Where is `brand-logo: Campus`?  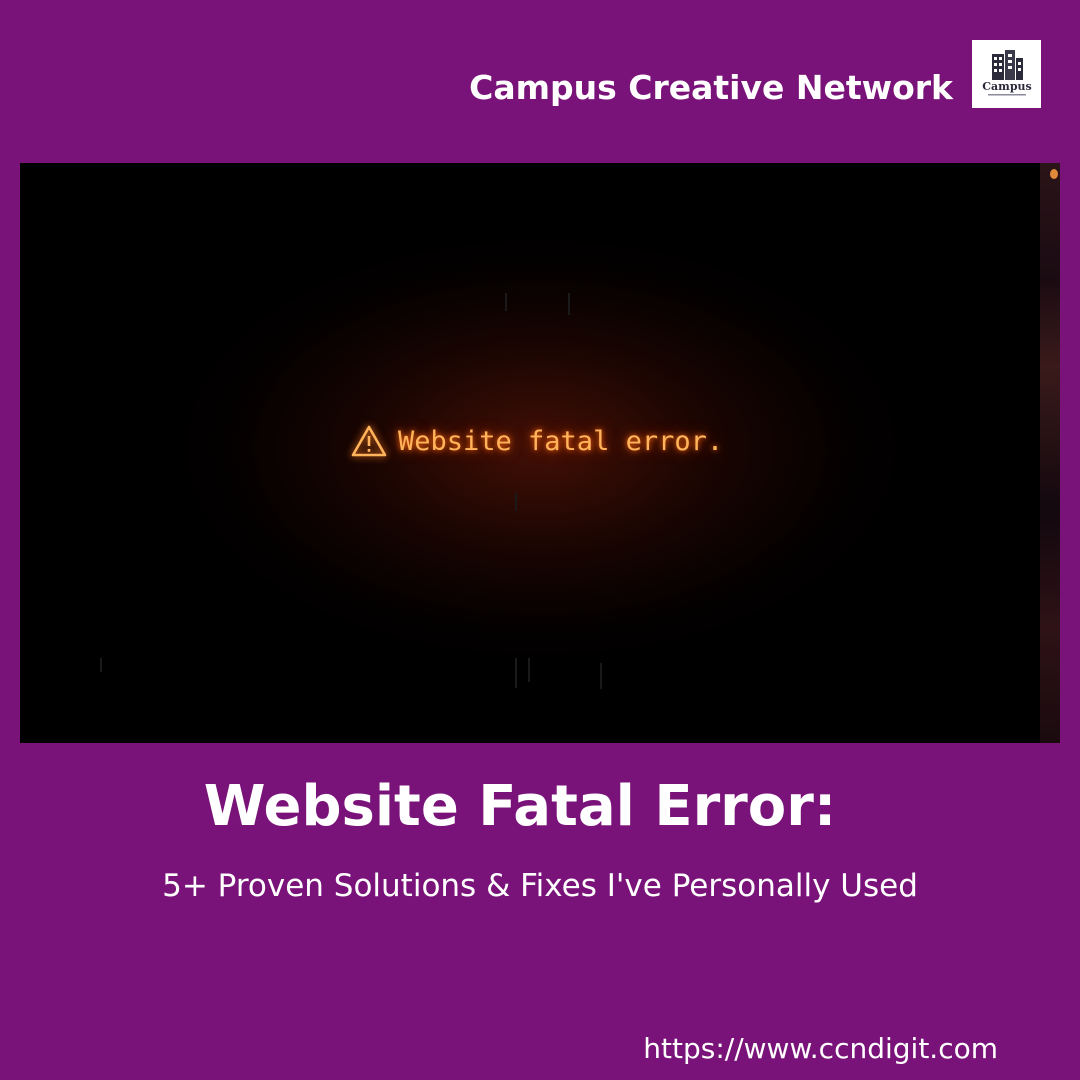 brand-logo: Campus is located at coordinates (1006, 74).